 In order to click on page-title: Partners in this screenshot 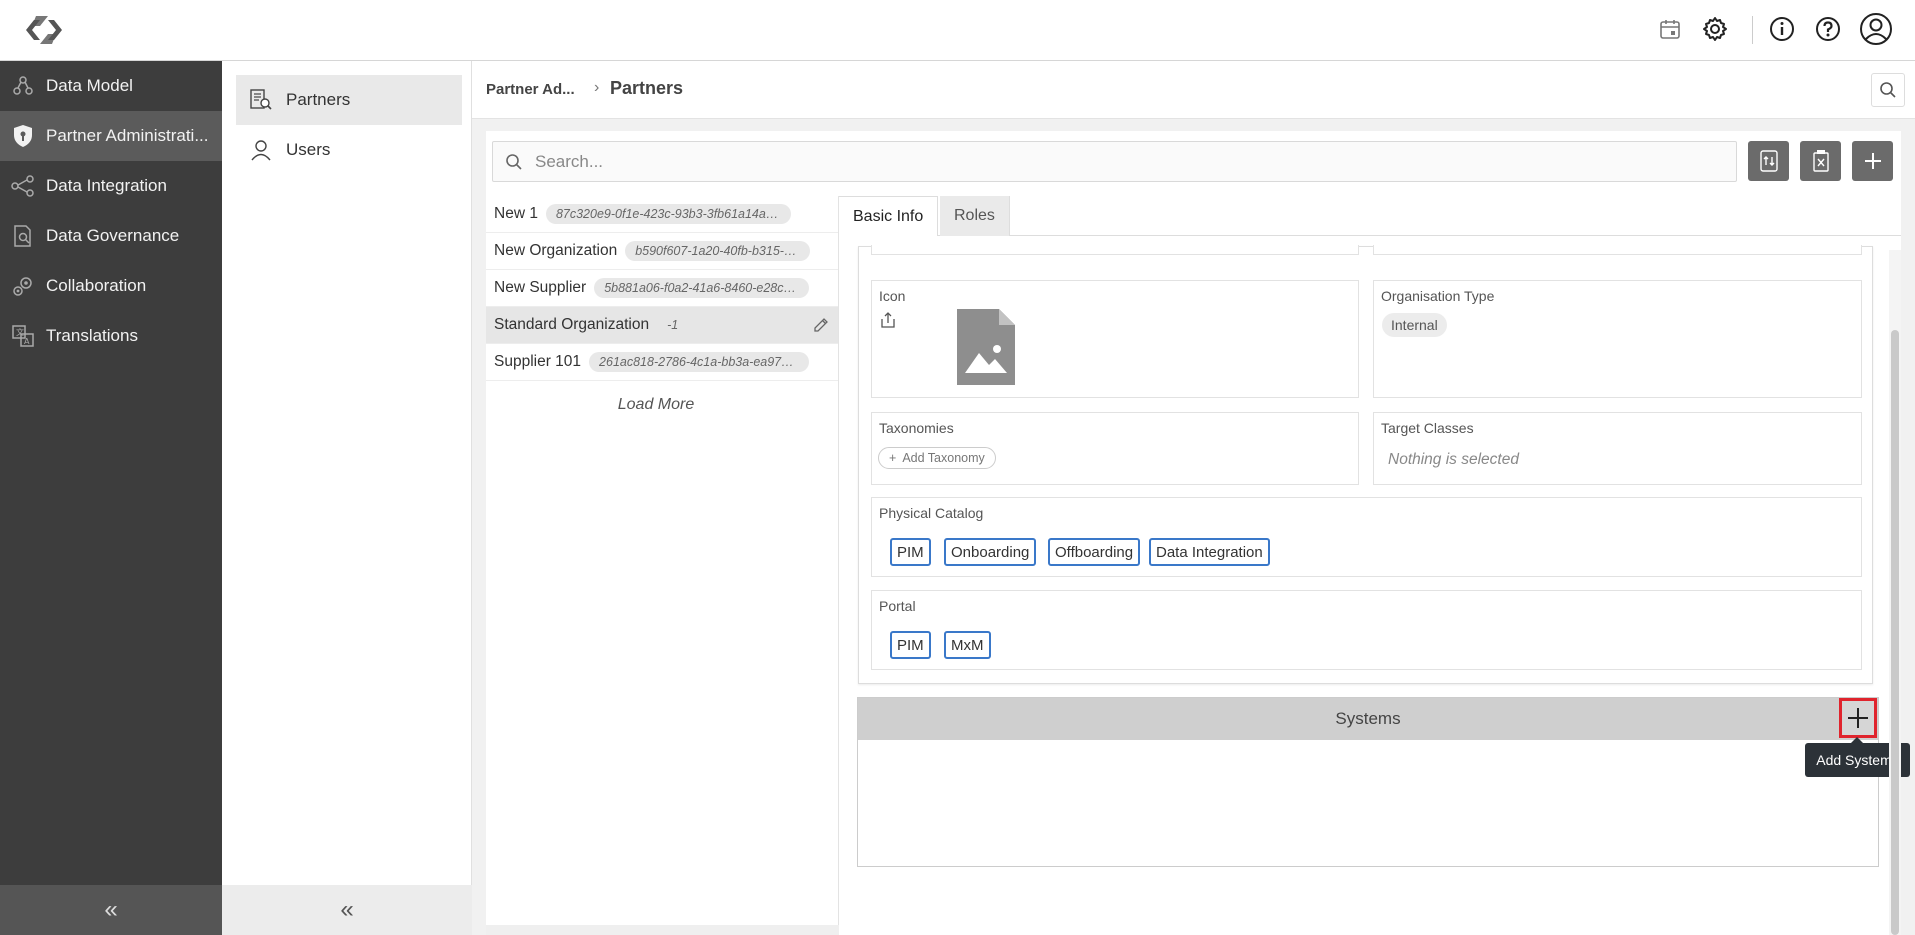, I will do `click(647, 88)`.